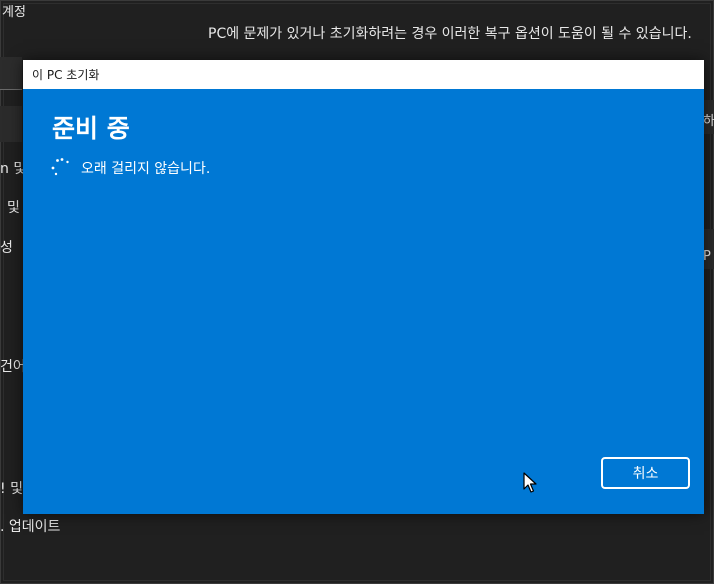  I want to click on sidebar-item-label: 성, so click(6, 247).